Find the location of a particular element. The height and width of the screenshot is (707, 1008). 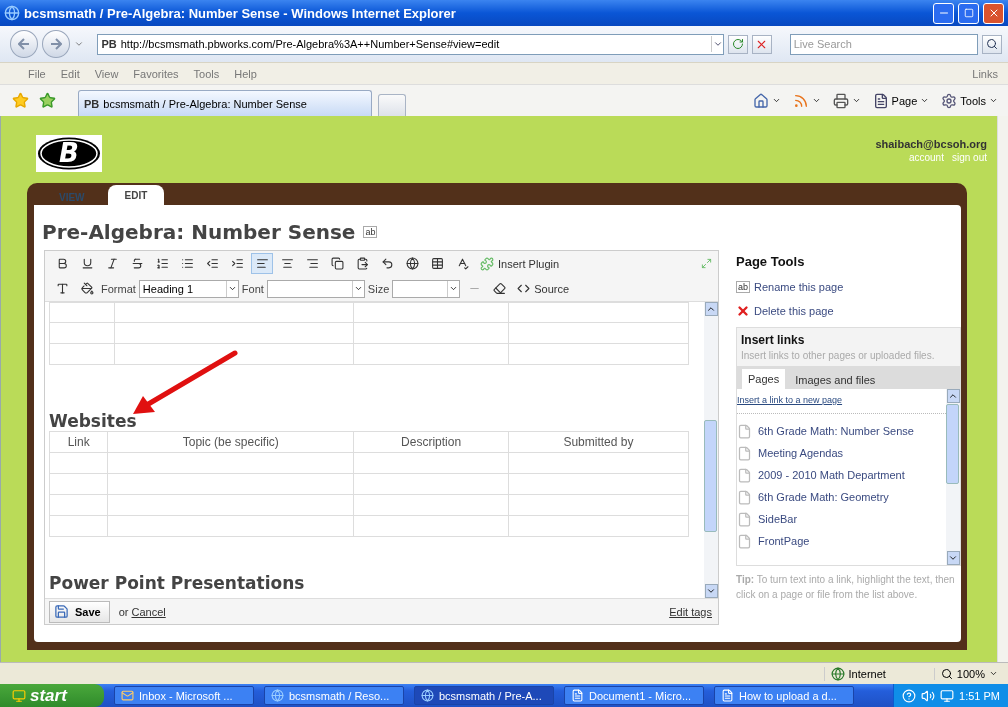

numbered-list-icon is located at coordinates (162, 263).